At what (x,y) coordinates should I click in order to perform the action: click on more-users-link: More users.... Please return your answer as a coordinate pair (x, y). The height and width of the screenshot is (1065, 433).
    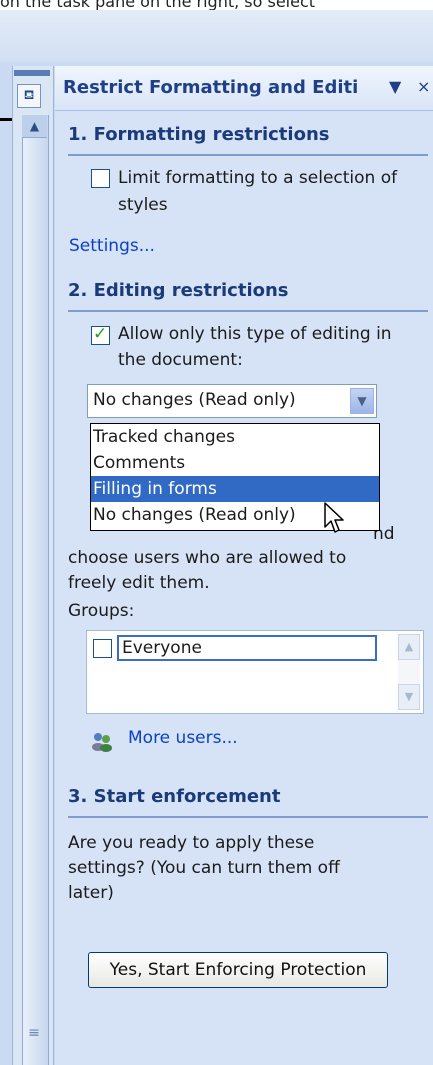
    Looking at the image, I should click on (183, 738).